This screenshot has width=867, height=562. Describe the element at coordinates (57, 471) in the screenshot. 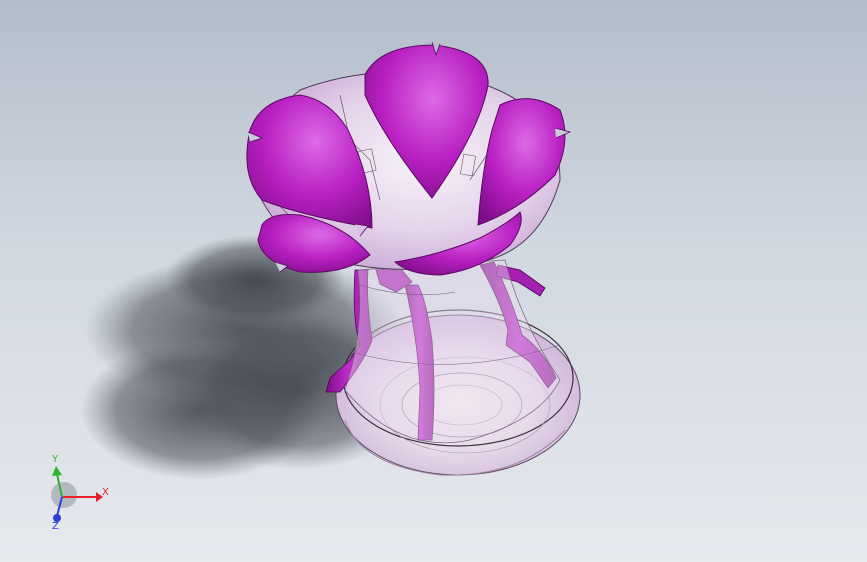

I see `y-arrow-icon` at that location.